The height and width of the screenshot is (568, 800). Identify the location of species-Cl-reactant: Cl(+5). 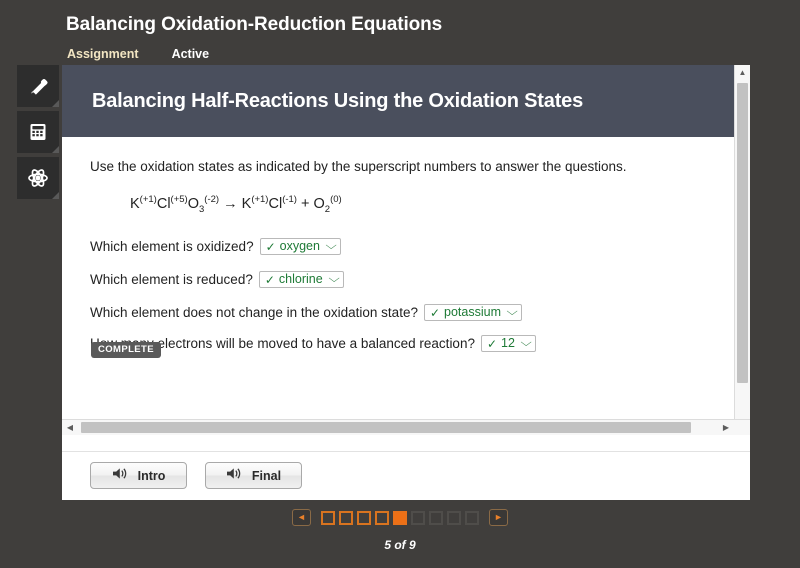
(172, 203).